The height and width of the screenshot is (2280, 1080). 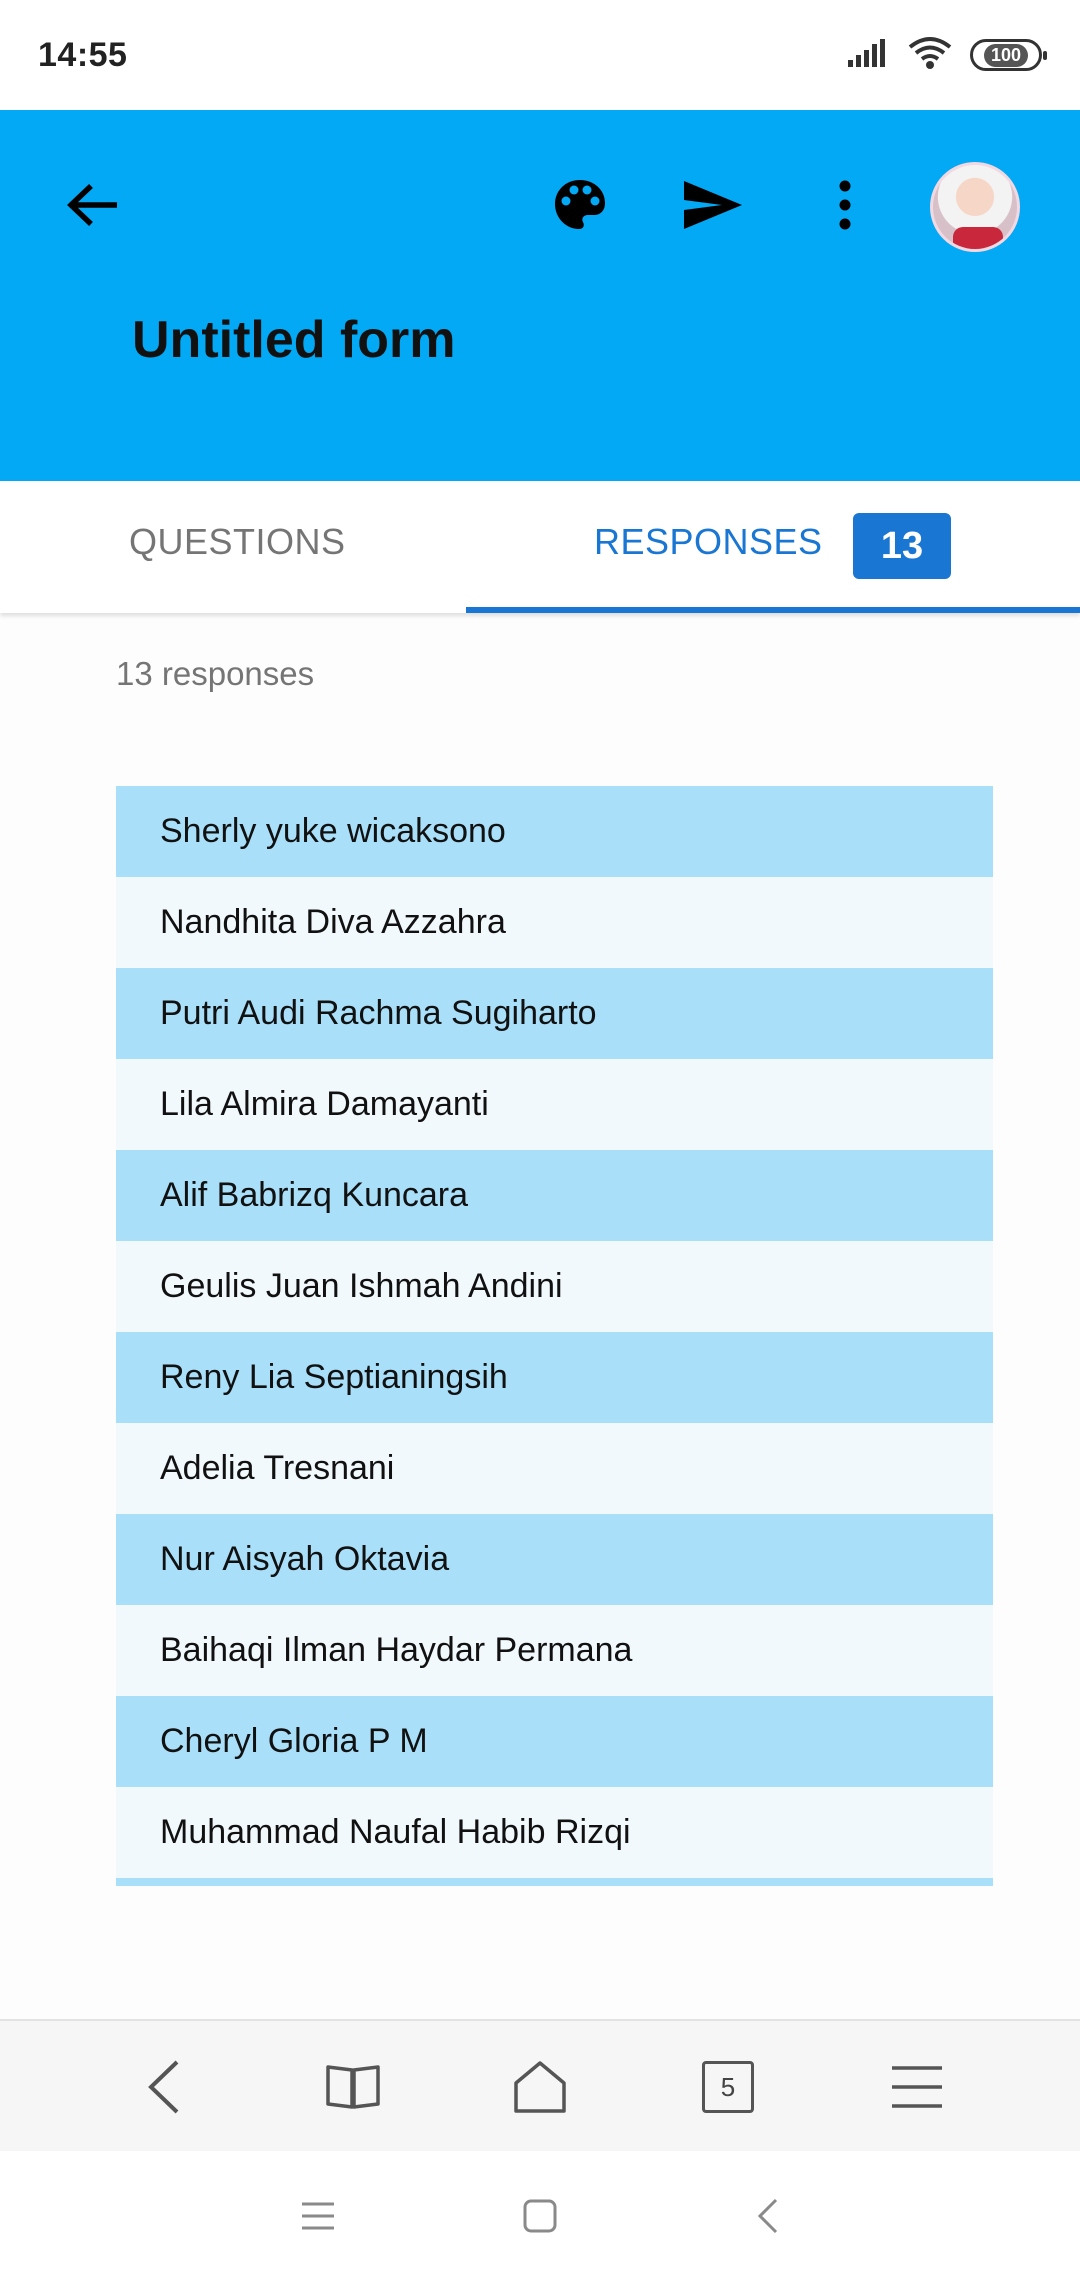 What do you see at coordinates (554, 1832) in the screenshot?
I see `list-item: Muhammad Naufal Habib Rizqi` at bounding box center [554, 1832].